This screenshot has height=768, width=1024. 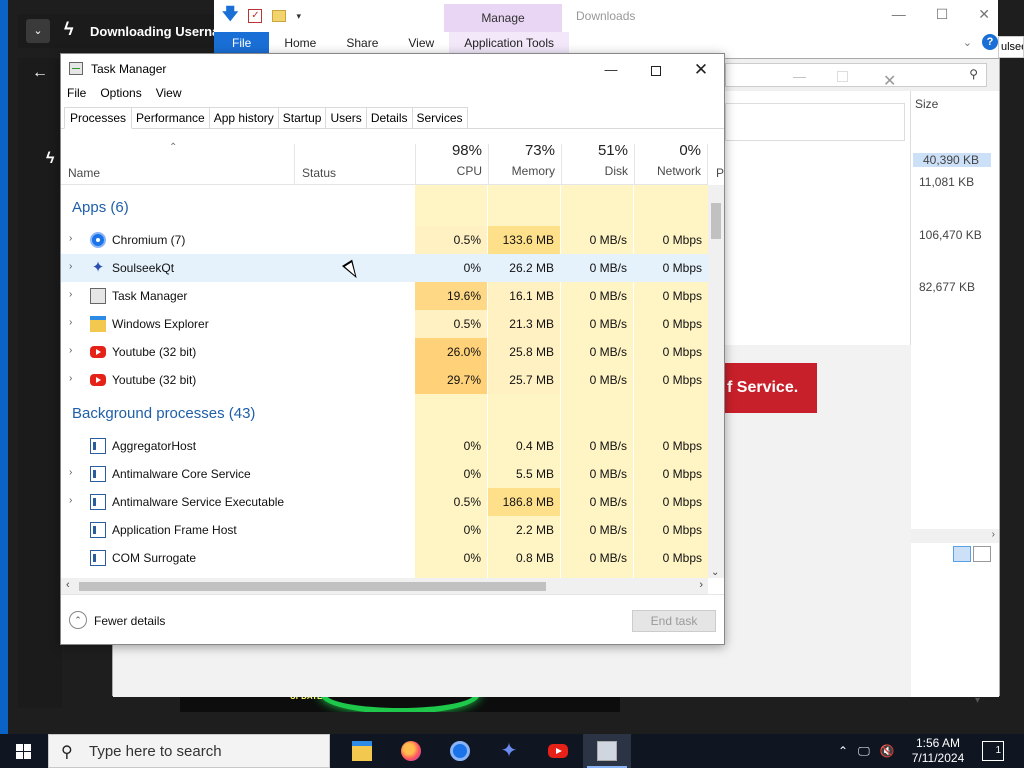 What do you see at coordinates (716, 381) in the screenshot?
I see `vertical-scrollbar: ⌄` at bounding box center [716, 381].